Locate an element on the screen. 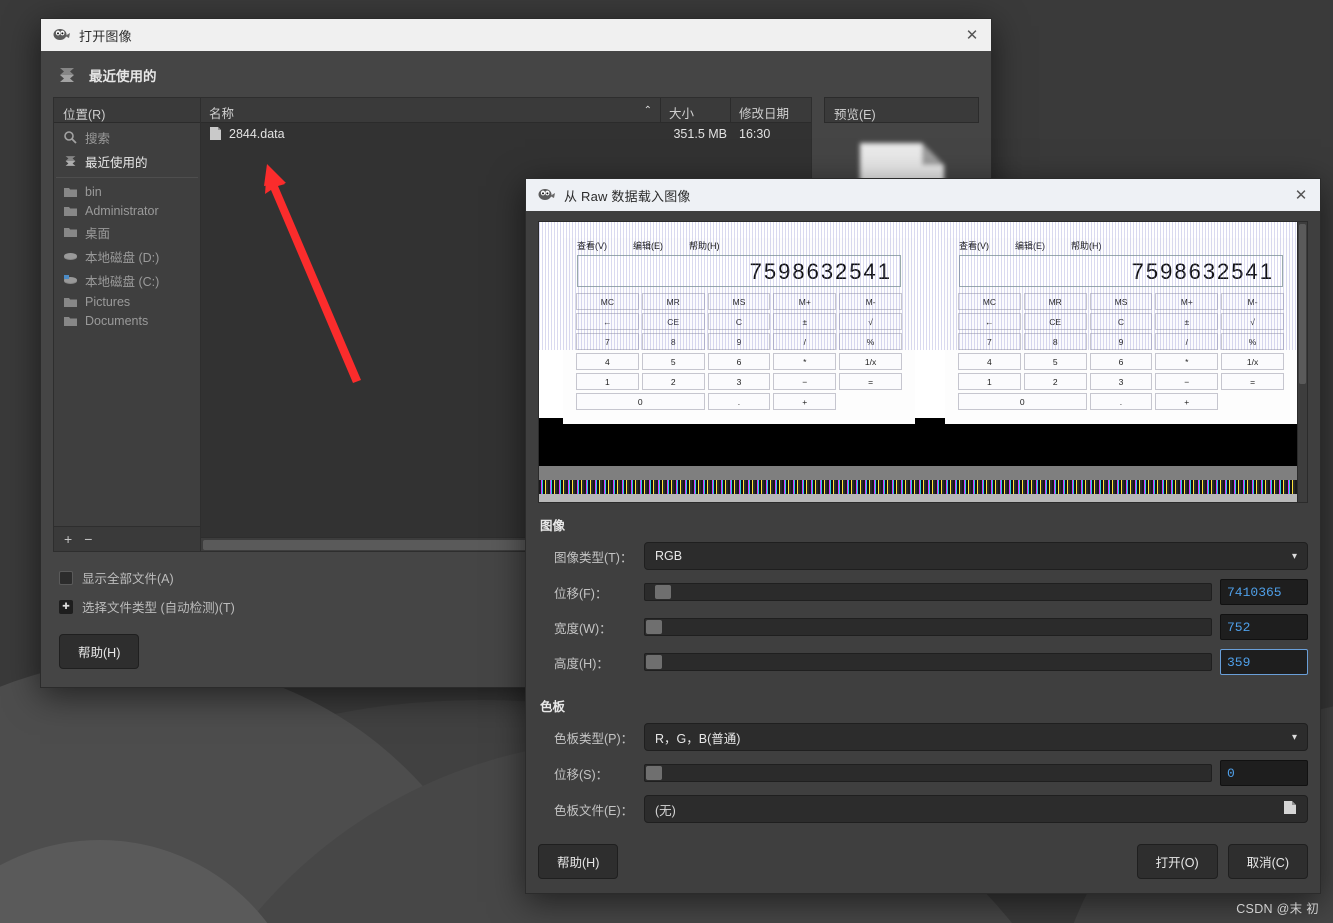 The width and height of the screenshot is (1333, 923). table-row: 2844.data 351.5 MB 16:30 is located at coordinates (506, 133).